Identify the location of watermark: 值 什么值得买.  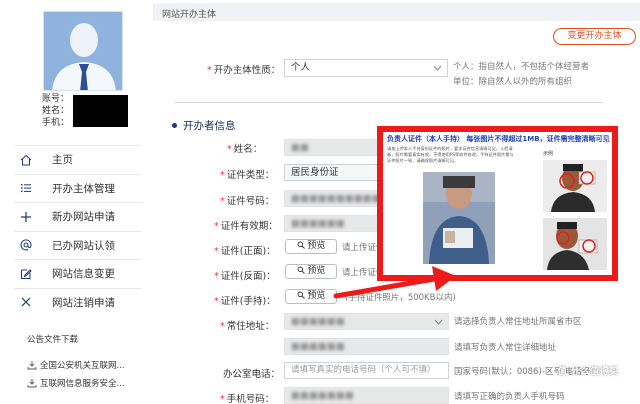
(588, 372).